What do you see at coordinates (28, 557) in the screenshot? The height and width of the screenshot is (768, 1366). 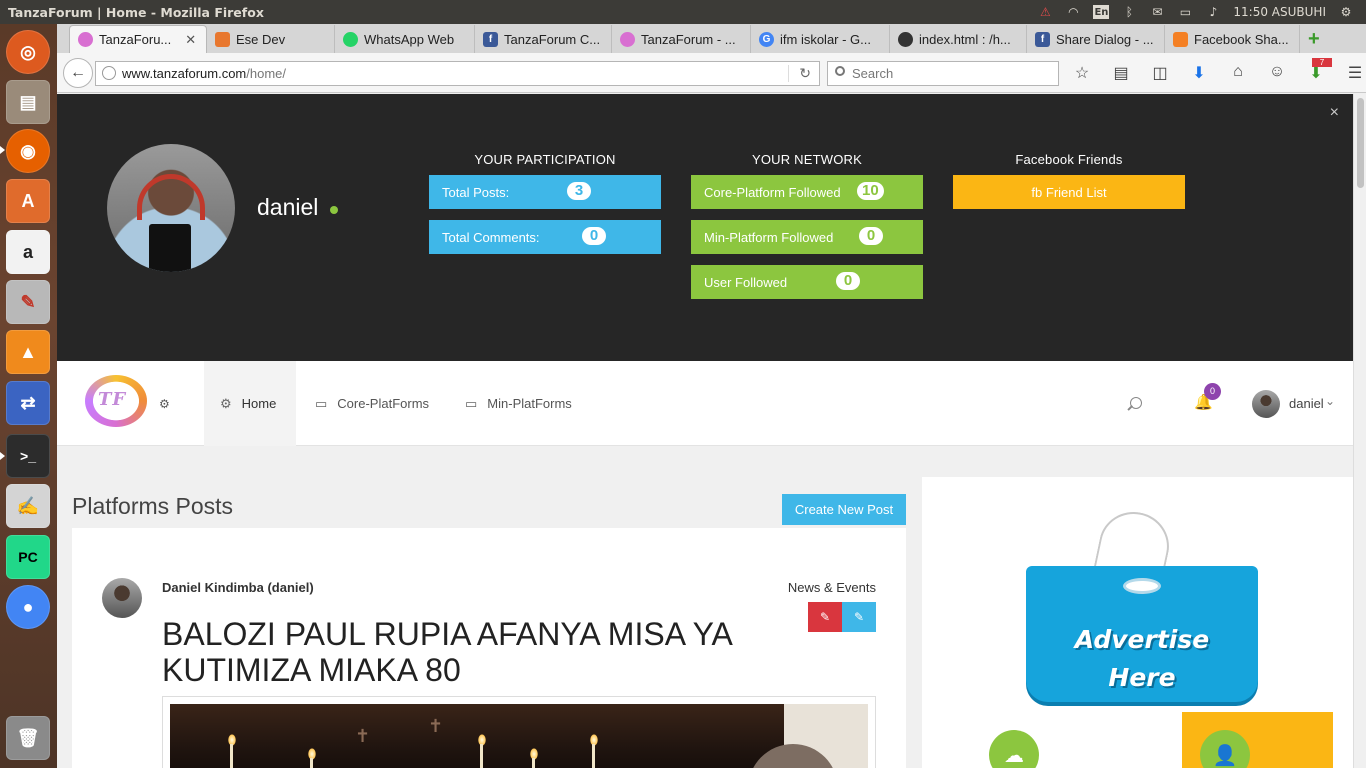 I see `pycharm-icon: PC` at bounding box center [28, 557].